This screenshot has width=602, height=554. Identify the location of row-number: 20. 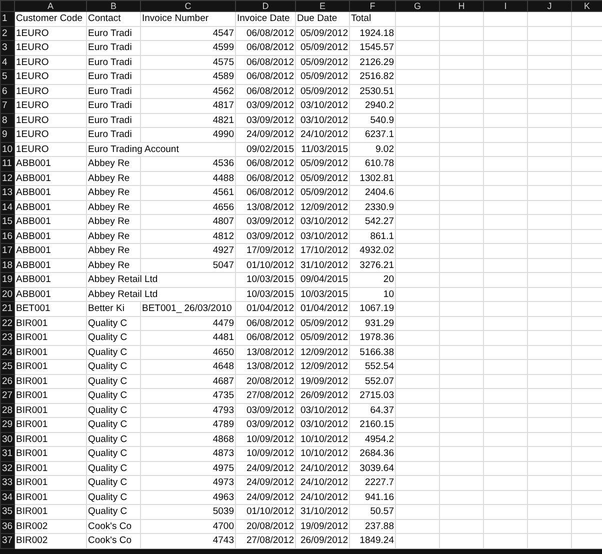
(7, 294).